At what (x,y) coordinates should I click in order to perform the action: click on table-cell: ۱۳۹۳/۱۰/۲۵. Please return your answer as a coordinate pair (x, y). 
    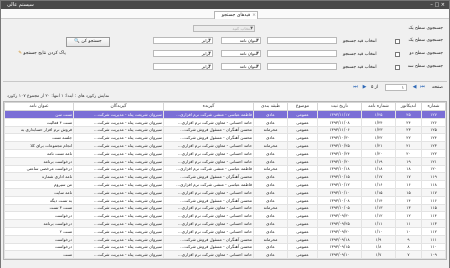
    Looking at the image, I should click on (339, 145).